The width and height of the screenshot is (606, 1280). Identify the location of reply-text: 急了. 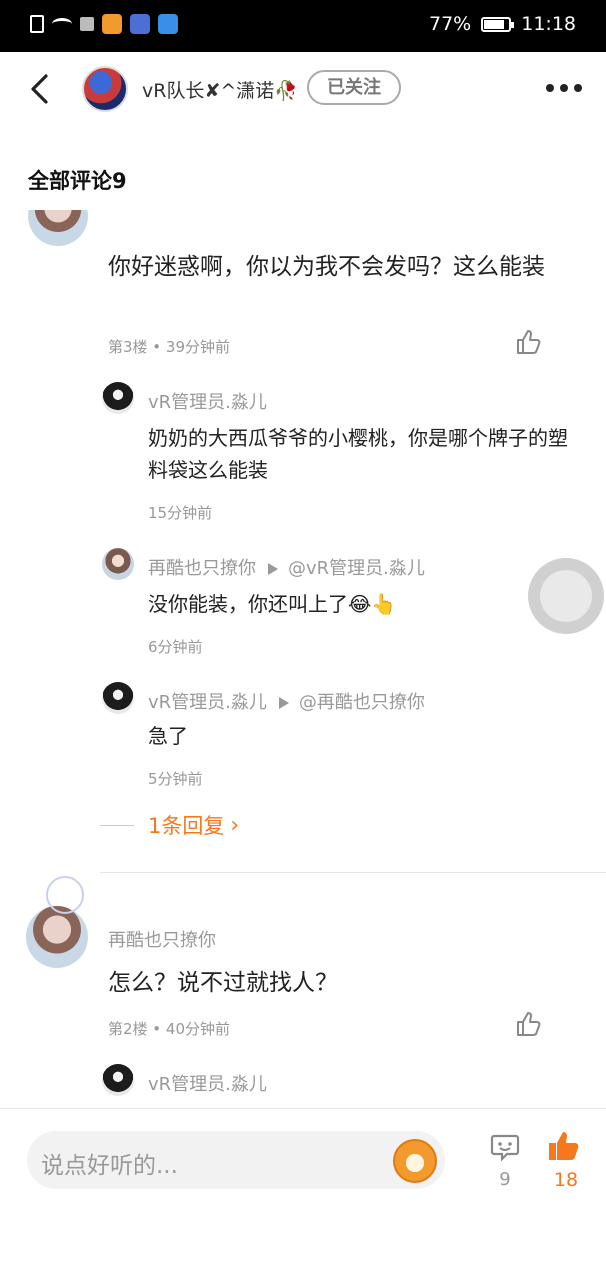
(168, 736).